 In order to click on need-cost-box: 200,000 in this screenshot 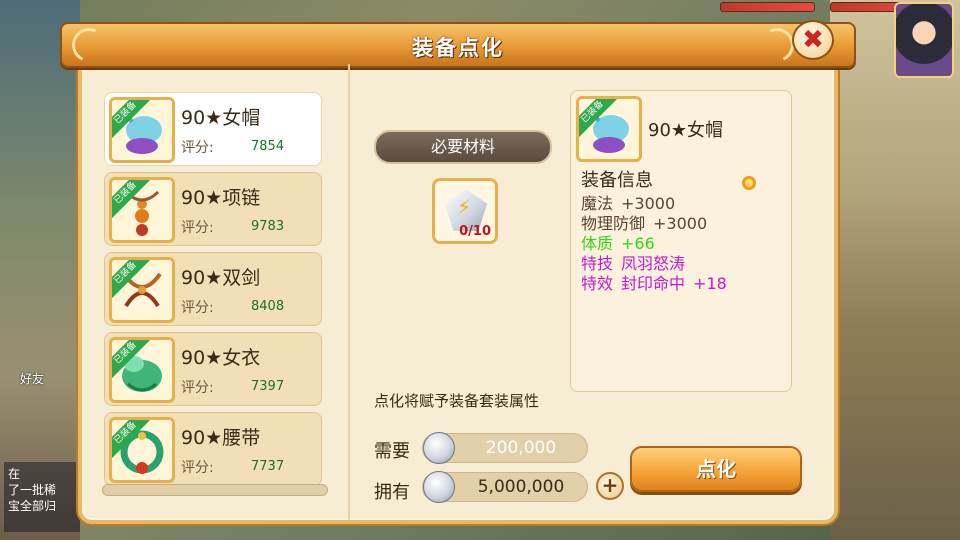, I will do `click(505, 448)`.